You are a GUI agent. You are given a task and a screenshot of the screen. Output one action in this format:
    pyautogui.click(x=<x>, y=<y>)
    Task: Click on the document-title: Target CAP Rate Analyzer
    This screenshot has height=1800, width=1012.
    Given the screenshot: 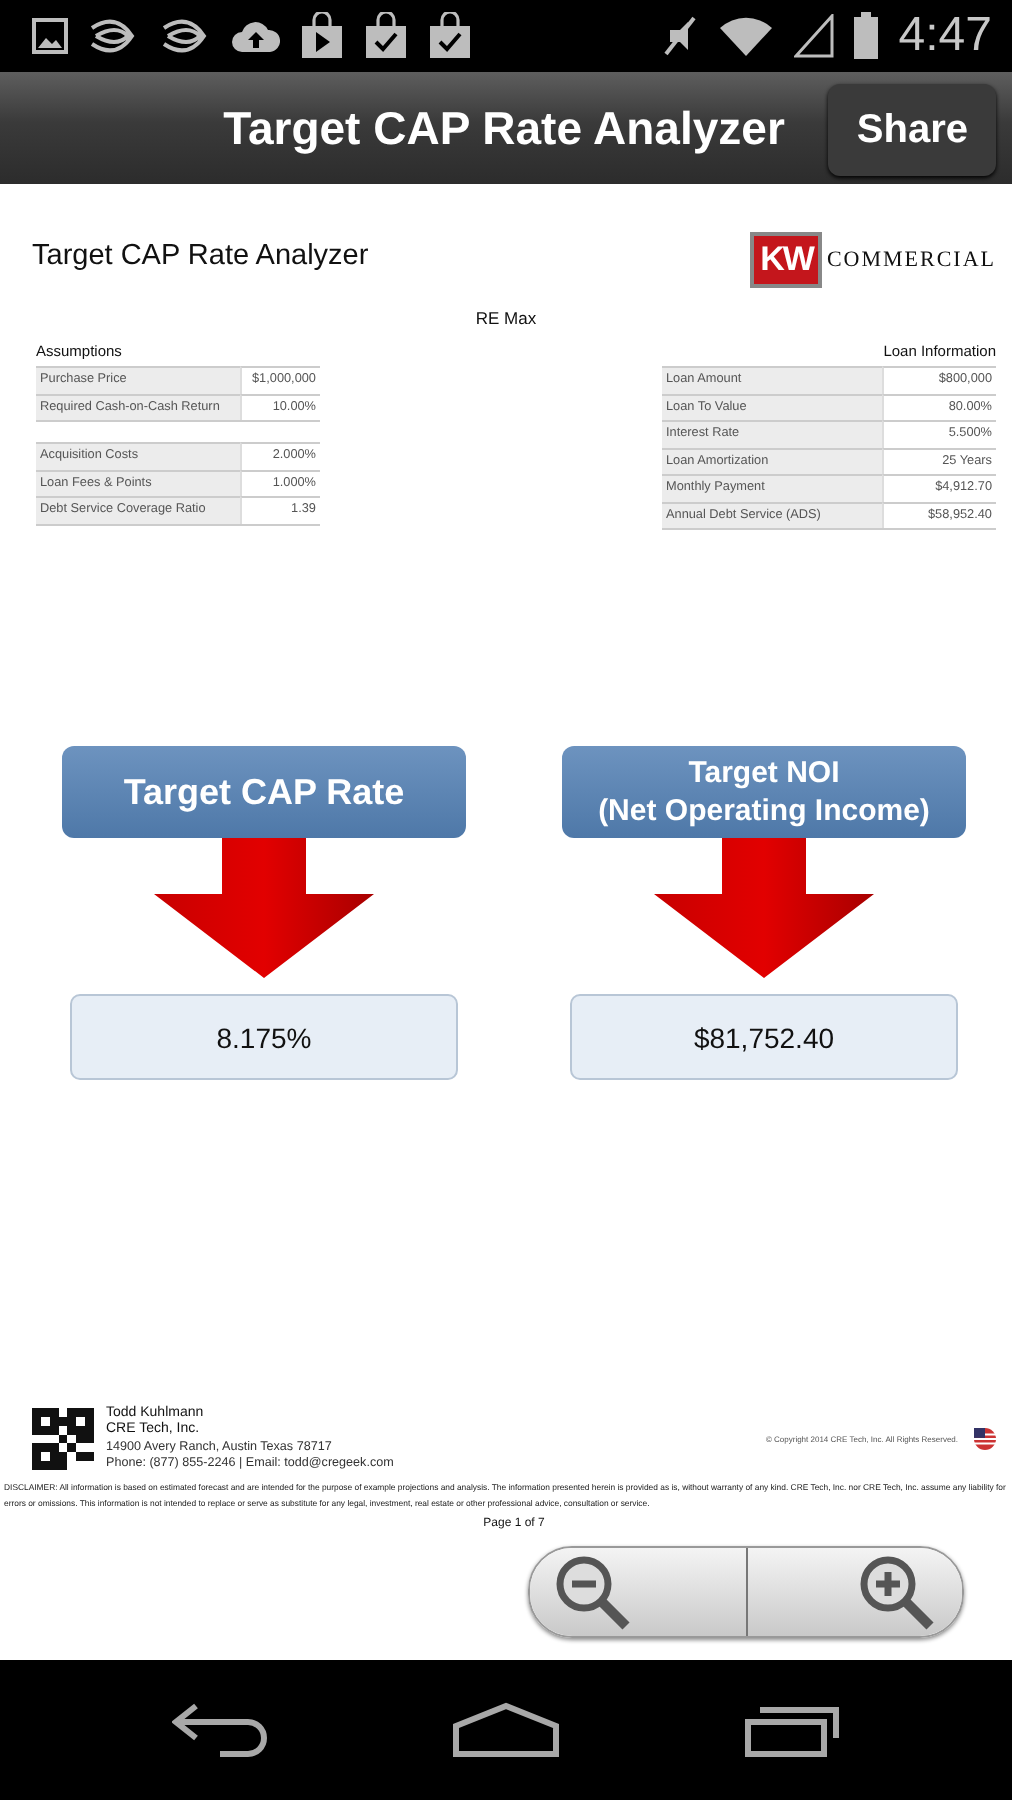 What is the action you would take?
    pyautogui.click(x=200, y=256)
    